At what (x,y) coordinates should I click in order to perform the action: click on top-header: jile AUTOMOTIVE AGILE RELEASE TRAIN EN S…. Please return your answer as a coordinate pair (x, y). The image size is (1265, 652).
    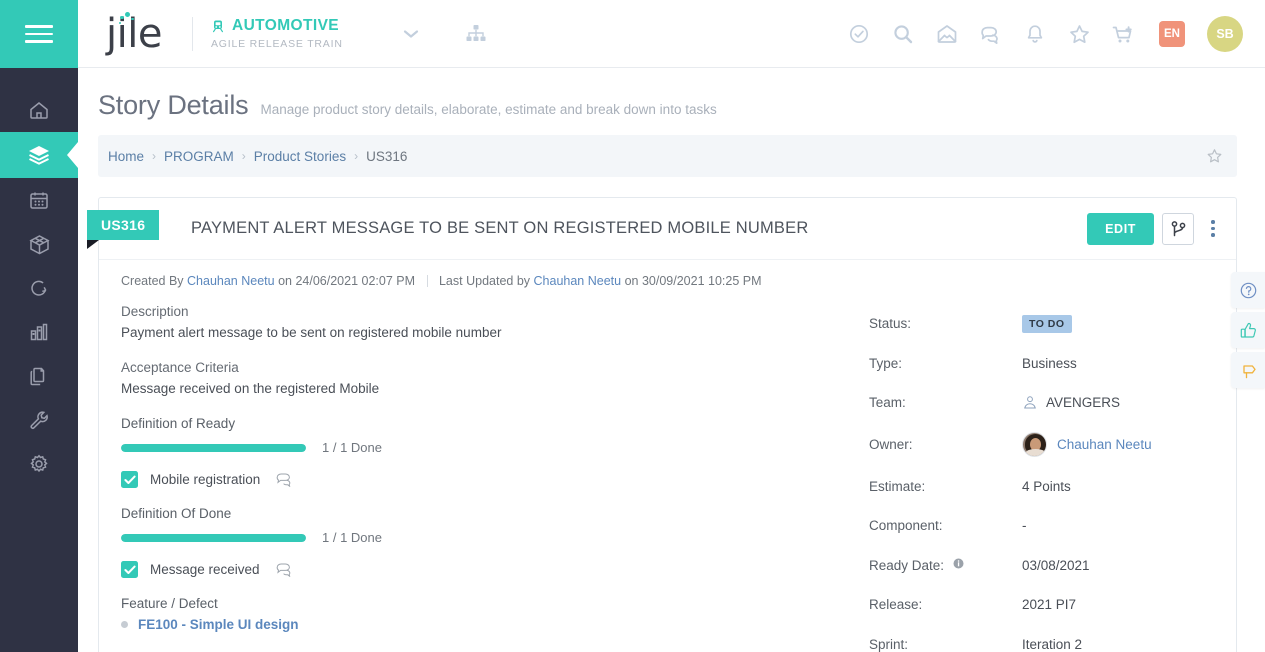
    Looking at the image, I should click on (671, 34).